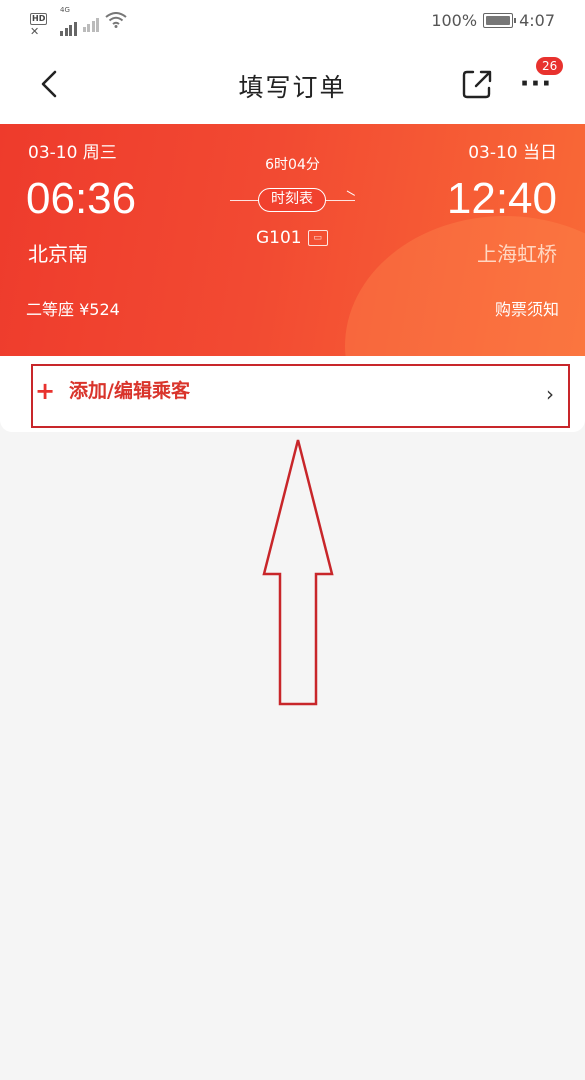 Image resolution: width=585 pixels, height=1080 pixels. I want to click on chevron-right-icon: ›, so click(550, 394).